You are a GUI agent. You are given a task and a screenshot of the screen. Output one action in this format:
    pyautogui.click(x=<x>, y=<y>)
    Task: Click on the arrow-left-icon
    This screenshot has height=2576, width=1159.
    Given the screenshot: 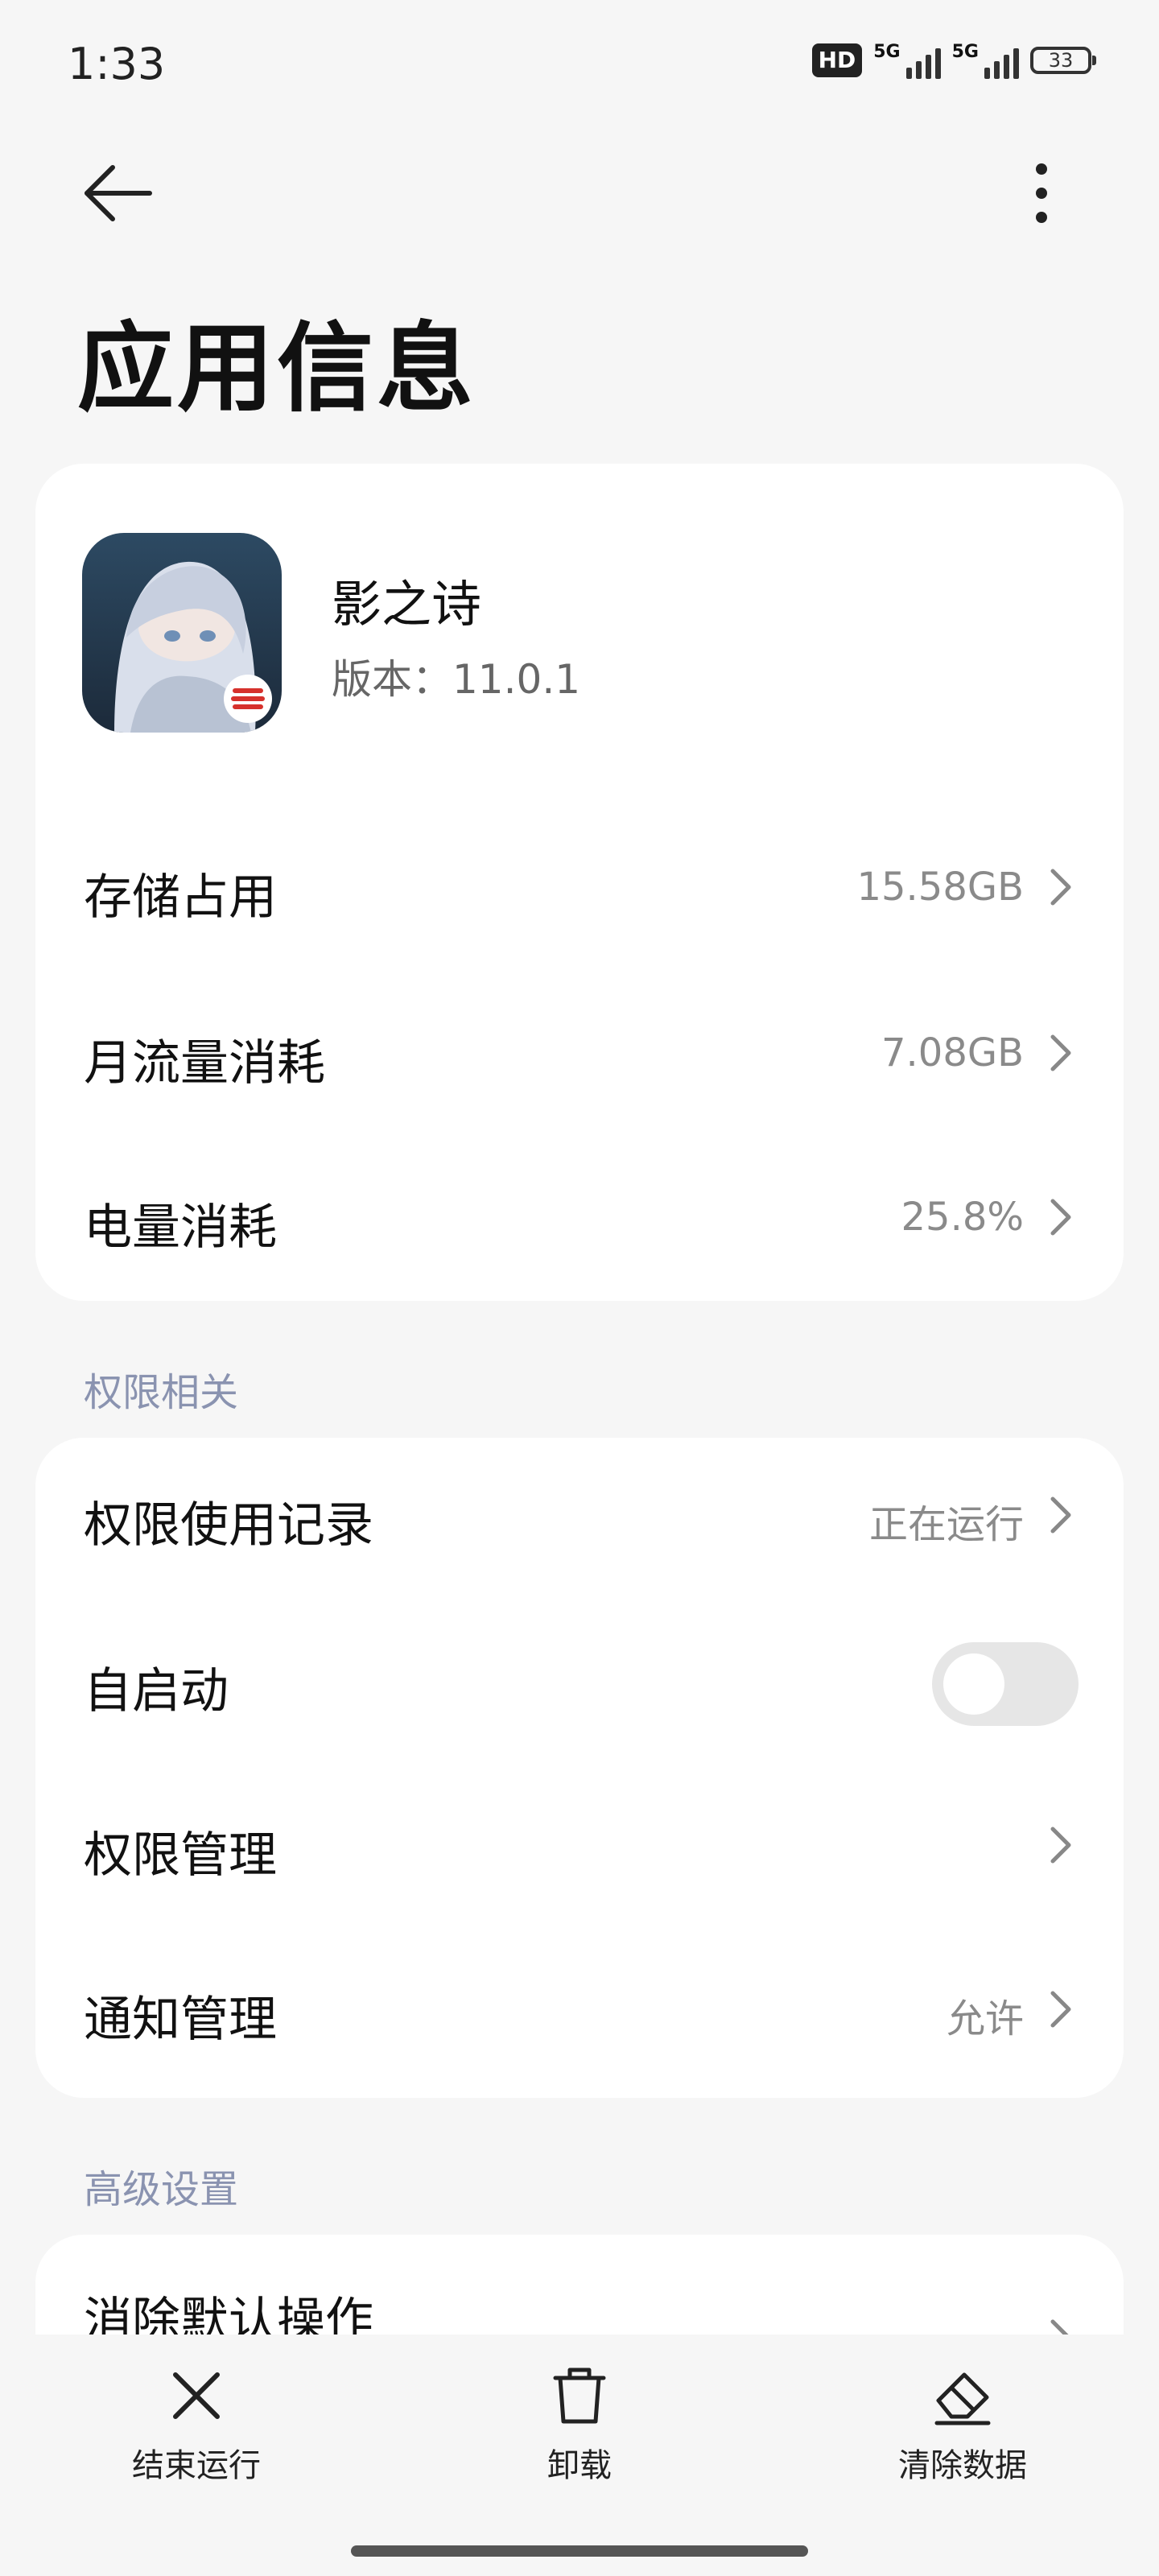 What is the action you would take?
    pyautogui.click(x=118, y=193)
    